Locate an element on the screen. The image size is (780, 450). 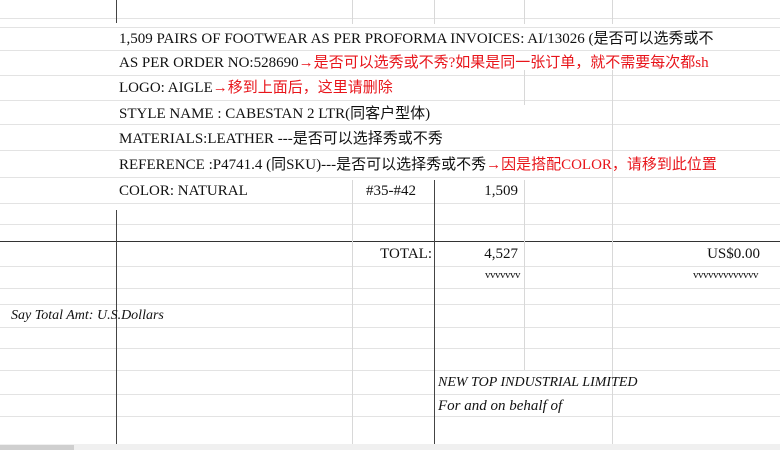
description-line-5: MATERIALS:LEATHER ---是否可以选择秀或不秀 is located at coordinates (281, 139).